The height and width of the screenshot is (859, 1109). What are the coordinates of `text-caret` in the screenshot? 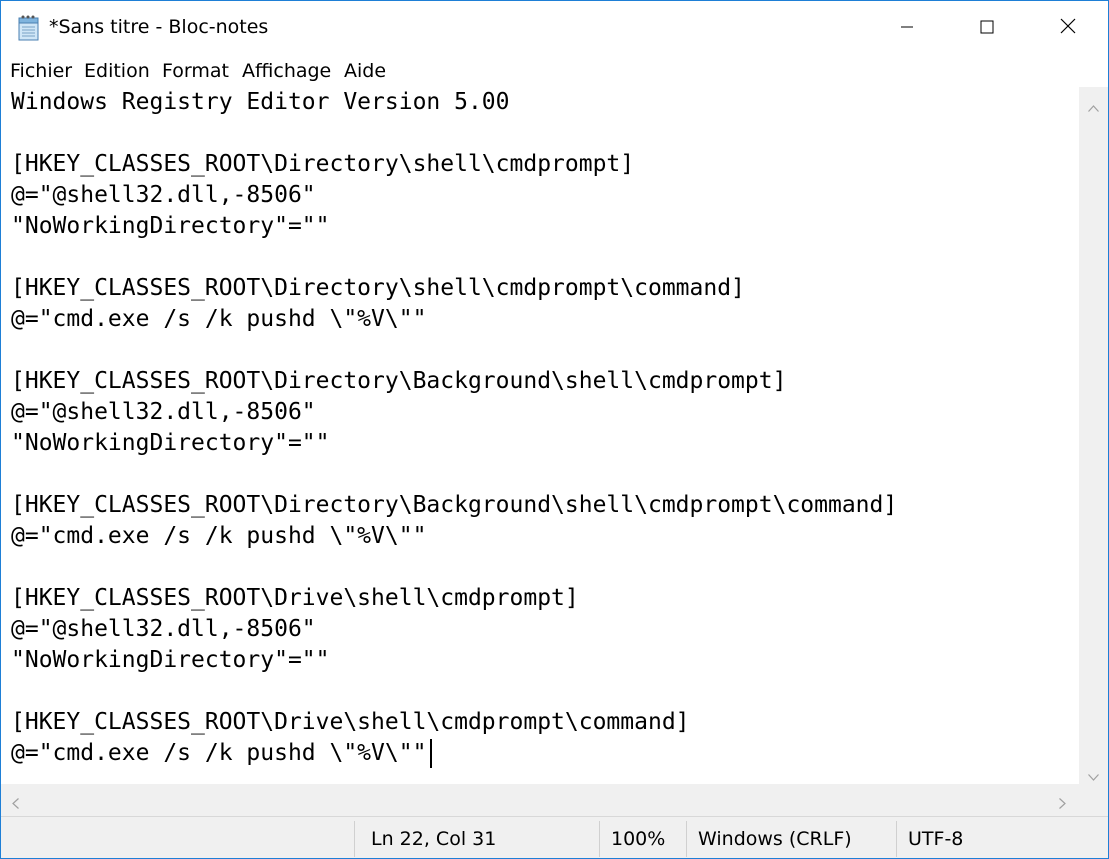 It's located at (431, 753).